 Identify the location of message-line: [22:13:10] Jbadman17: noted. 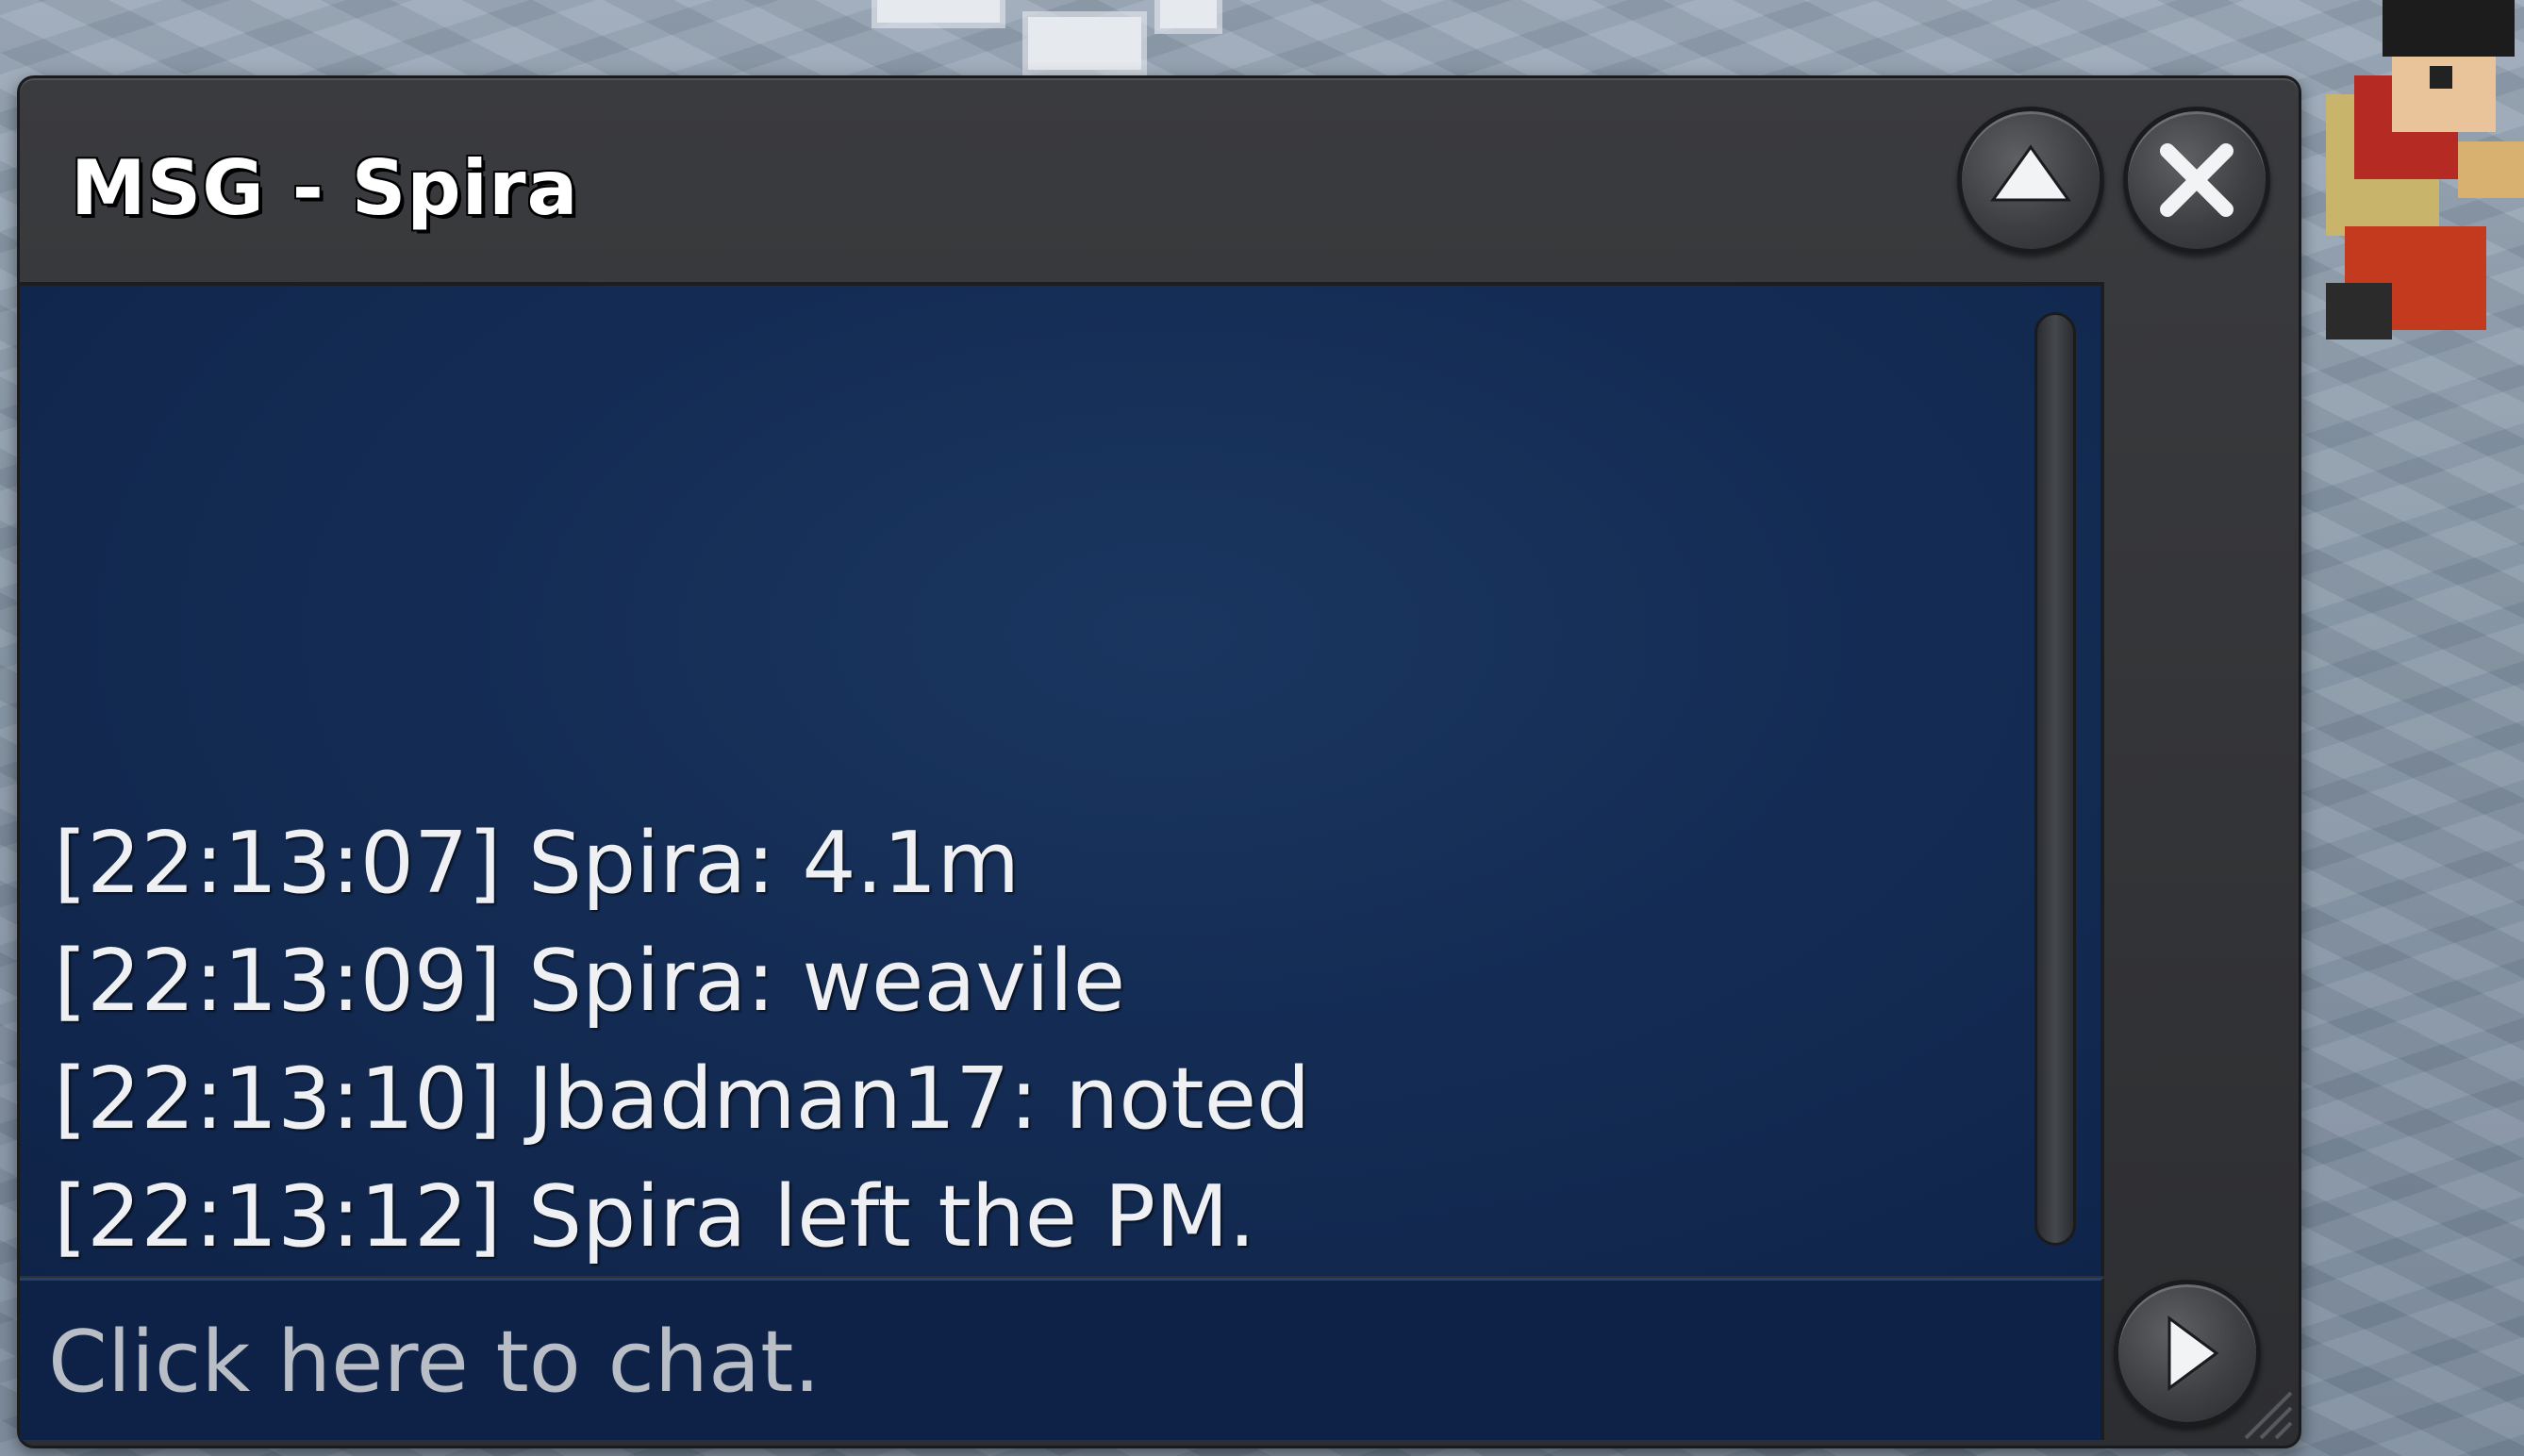
(682, 1099).